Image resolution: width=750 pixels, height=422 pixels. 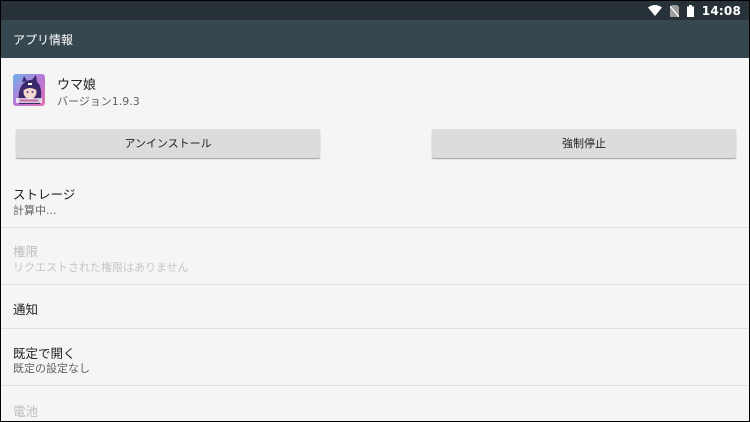 What do you see at coordinates (101, 267) in the screenshot?
I see `settings-item-summary: リクエストされた権限はありません` at bounding box center [101, 267].